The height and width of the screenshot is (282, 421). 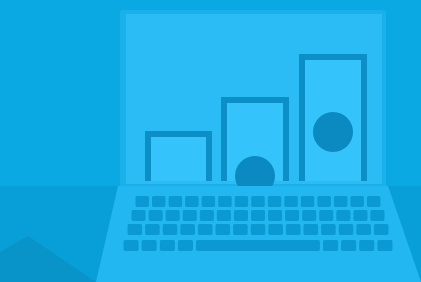 I want to click on banknote-stack-small, so click(x=178, y=156).